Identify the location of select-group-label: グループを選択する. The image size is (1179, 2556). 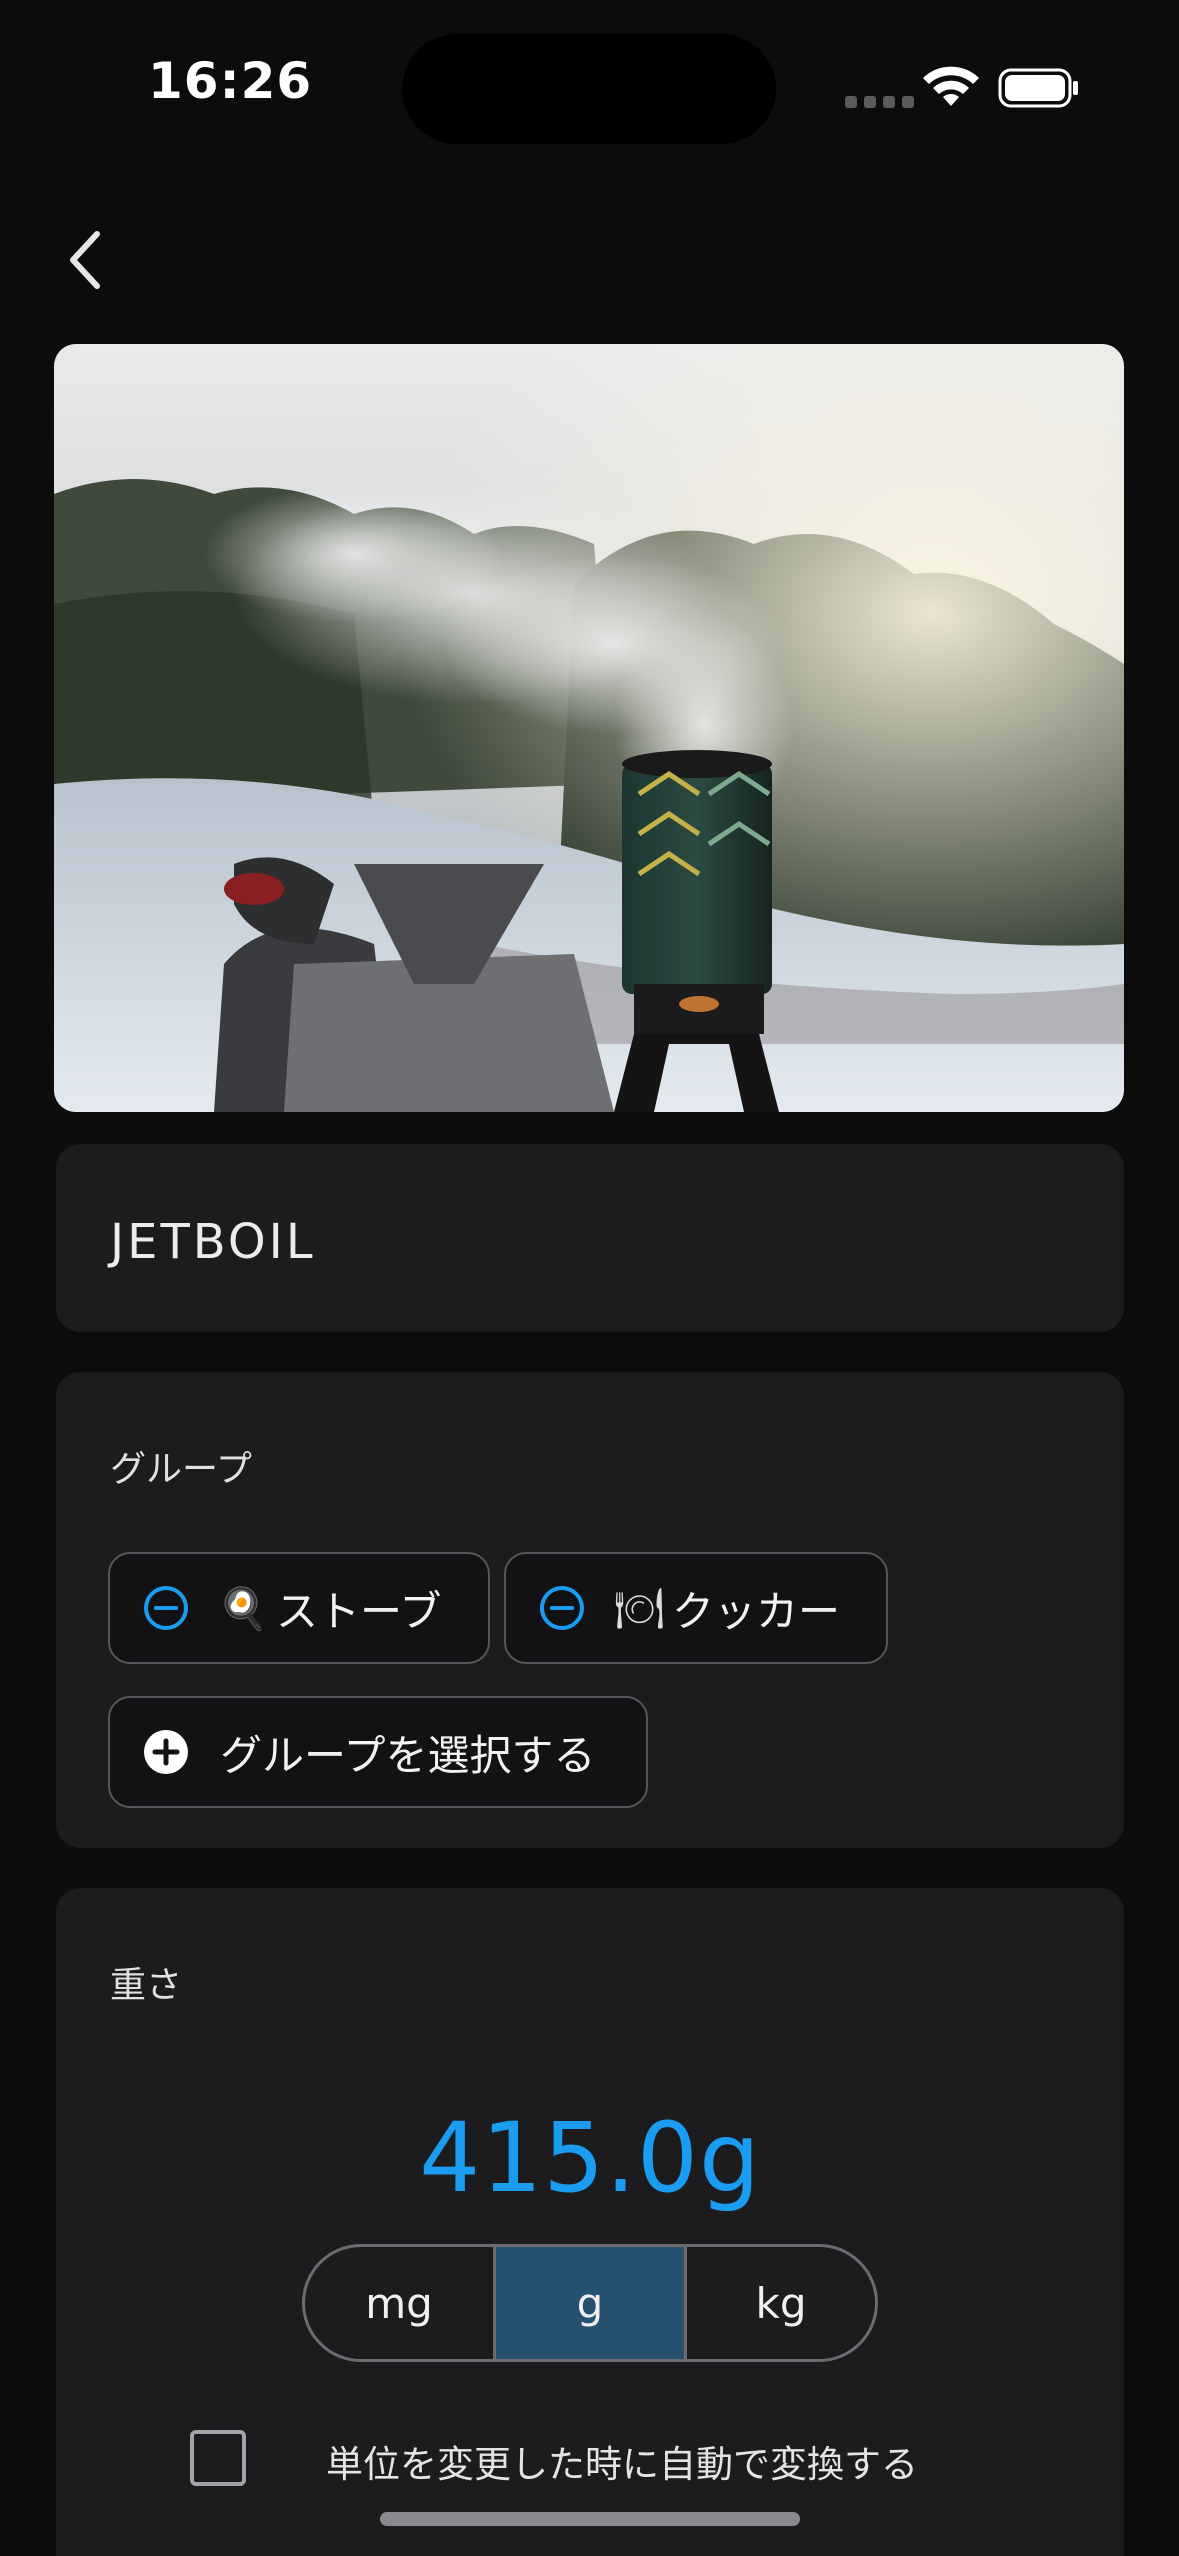
(408, 1755).